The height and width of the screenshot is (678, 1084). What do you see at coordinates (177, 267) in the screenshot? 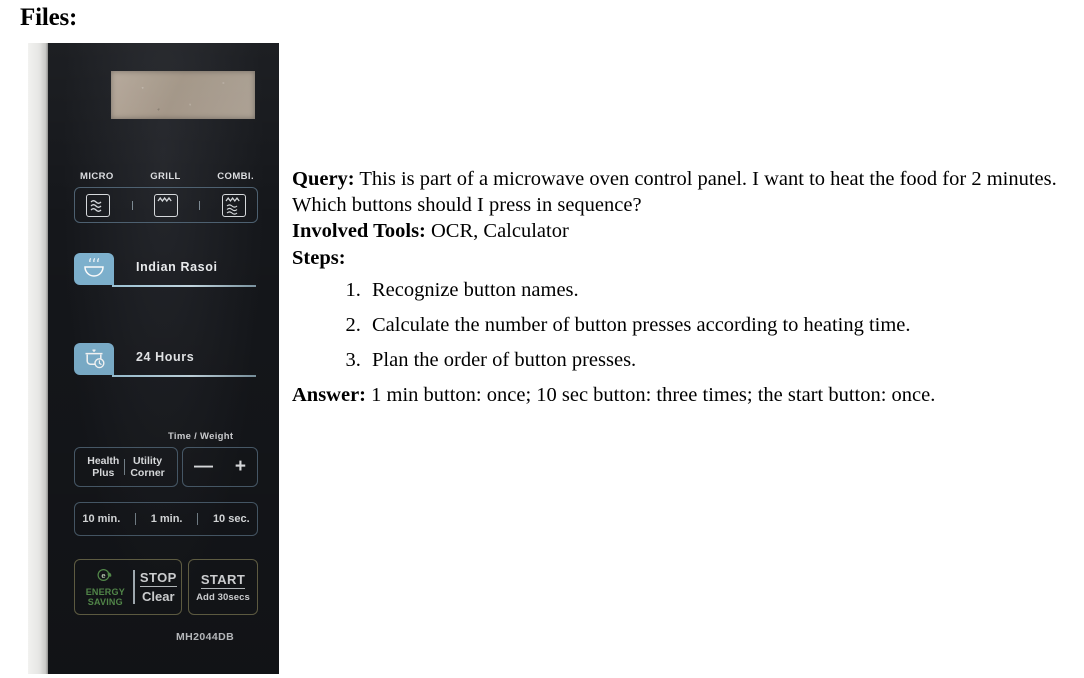
I see `indian-rasoi-label: Indian Rasoi` at bounding box center [177, 267].